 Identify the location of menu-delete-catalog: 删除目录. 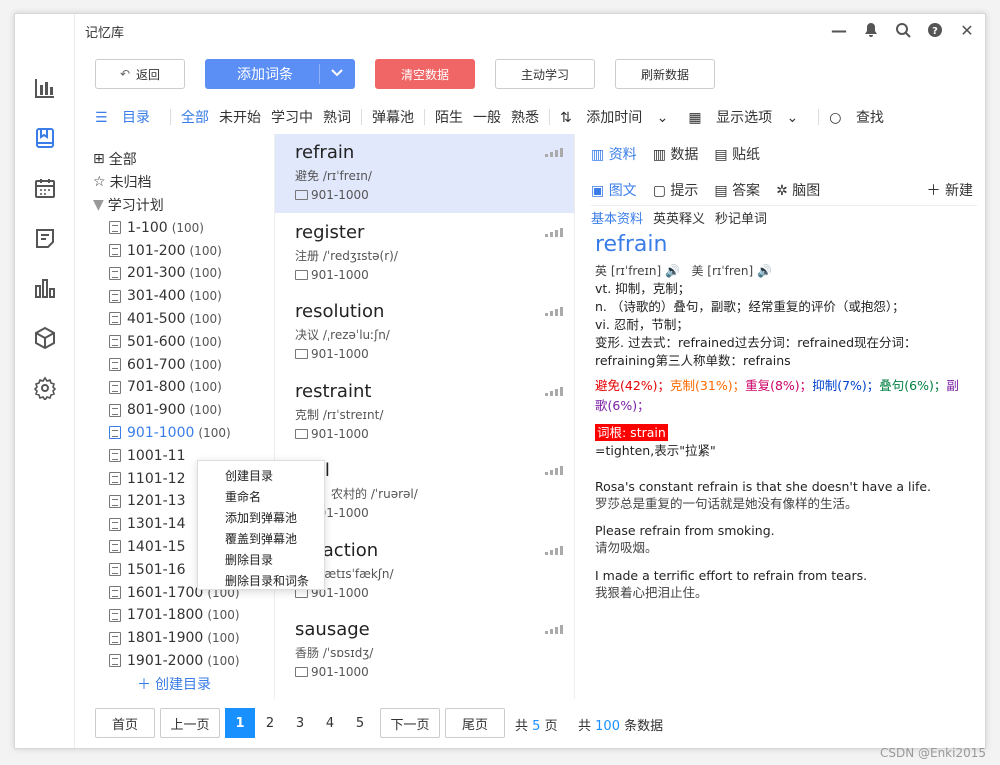
(261, 560).